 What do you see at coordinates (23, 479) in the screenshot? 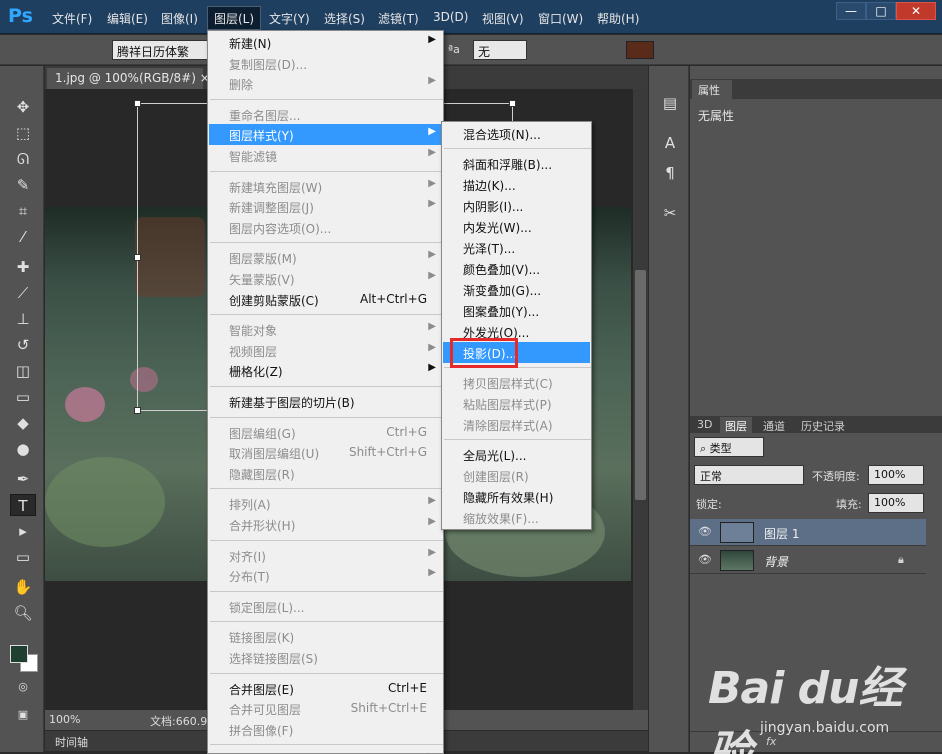
I see `pen-tool-icon: ✒` at bounding box center [23, 479].